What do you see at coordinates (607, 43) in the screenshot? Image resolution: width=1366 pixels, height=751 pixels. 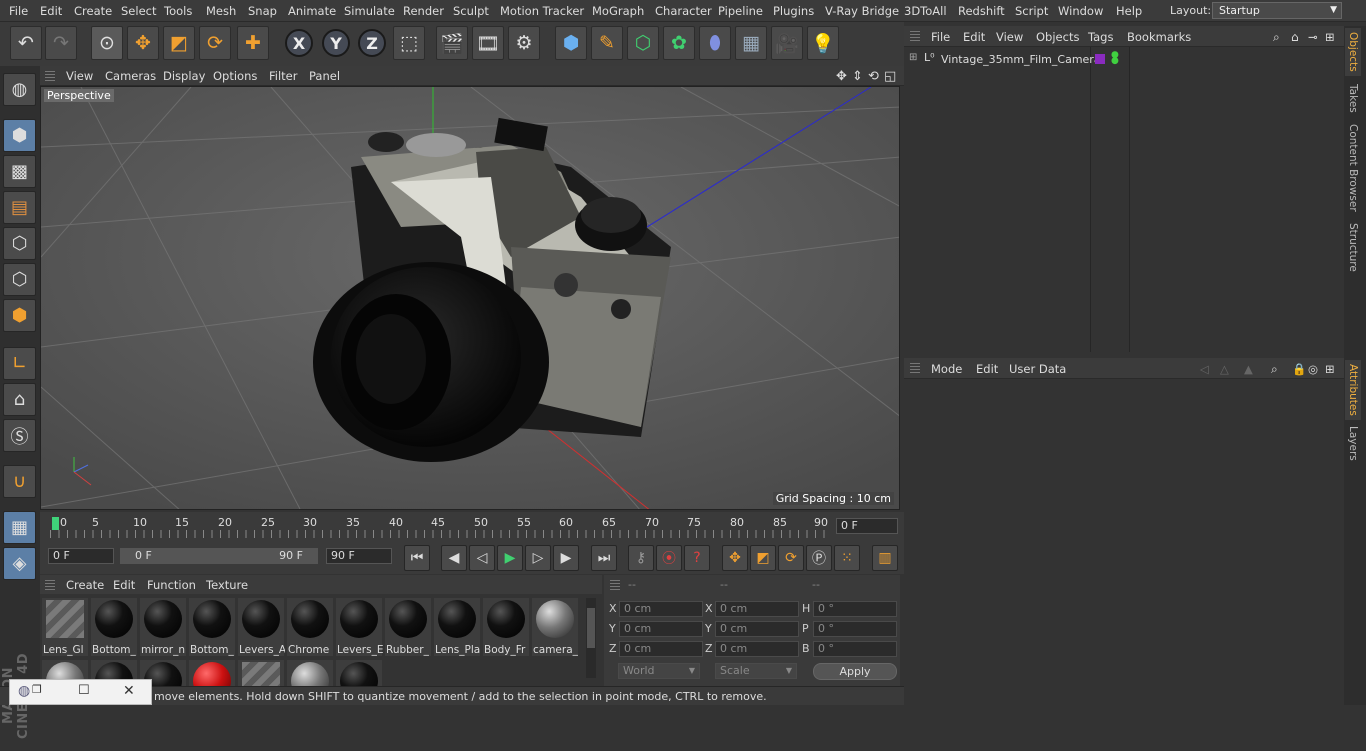 I see `pen-spline-button: ✎` at bounding box center [607, 43].